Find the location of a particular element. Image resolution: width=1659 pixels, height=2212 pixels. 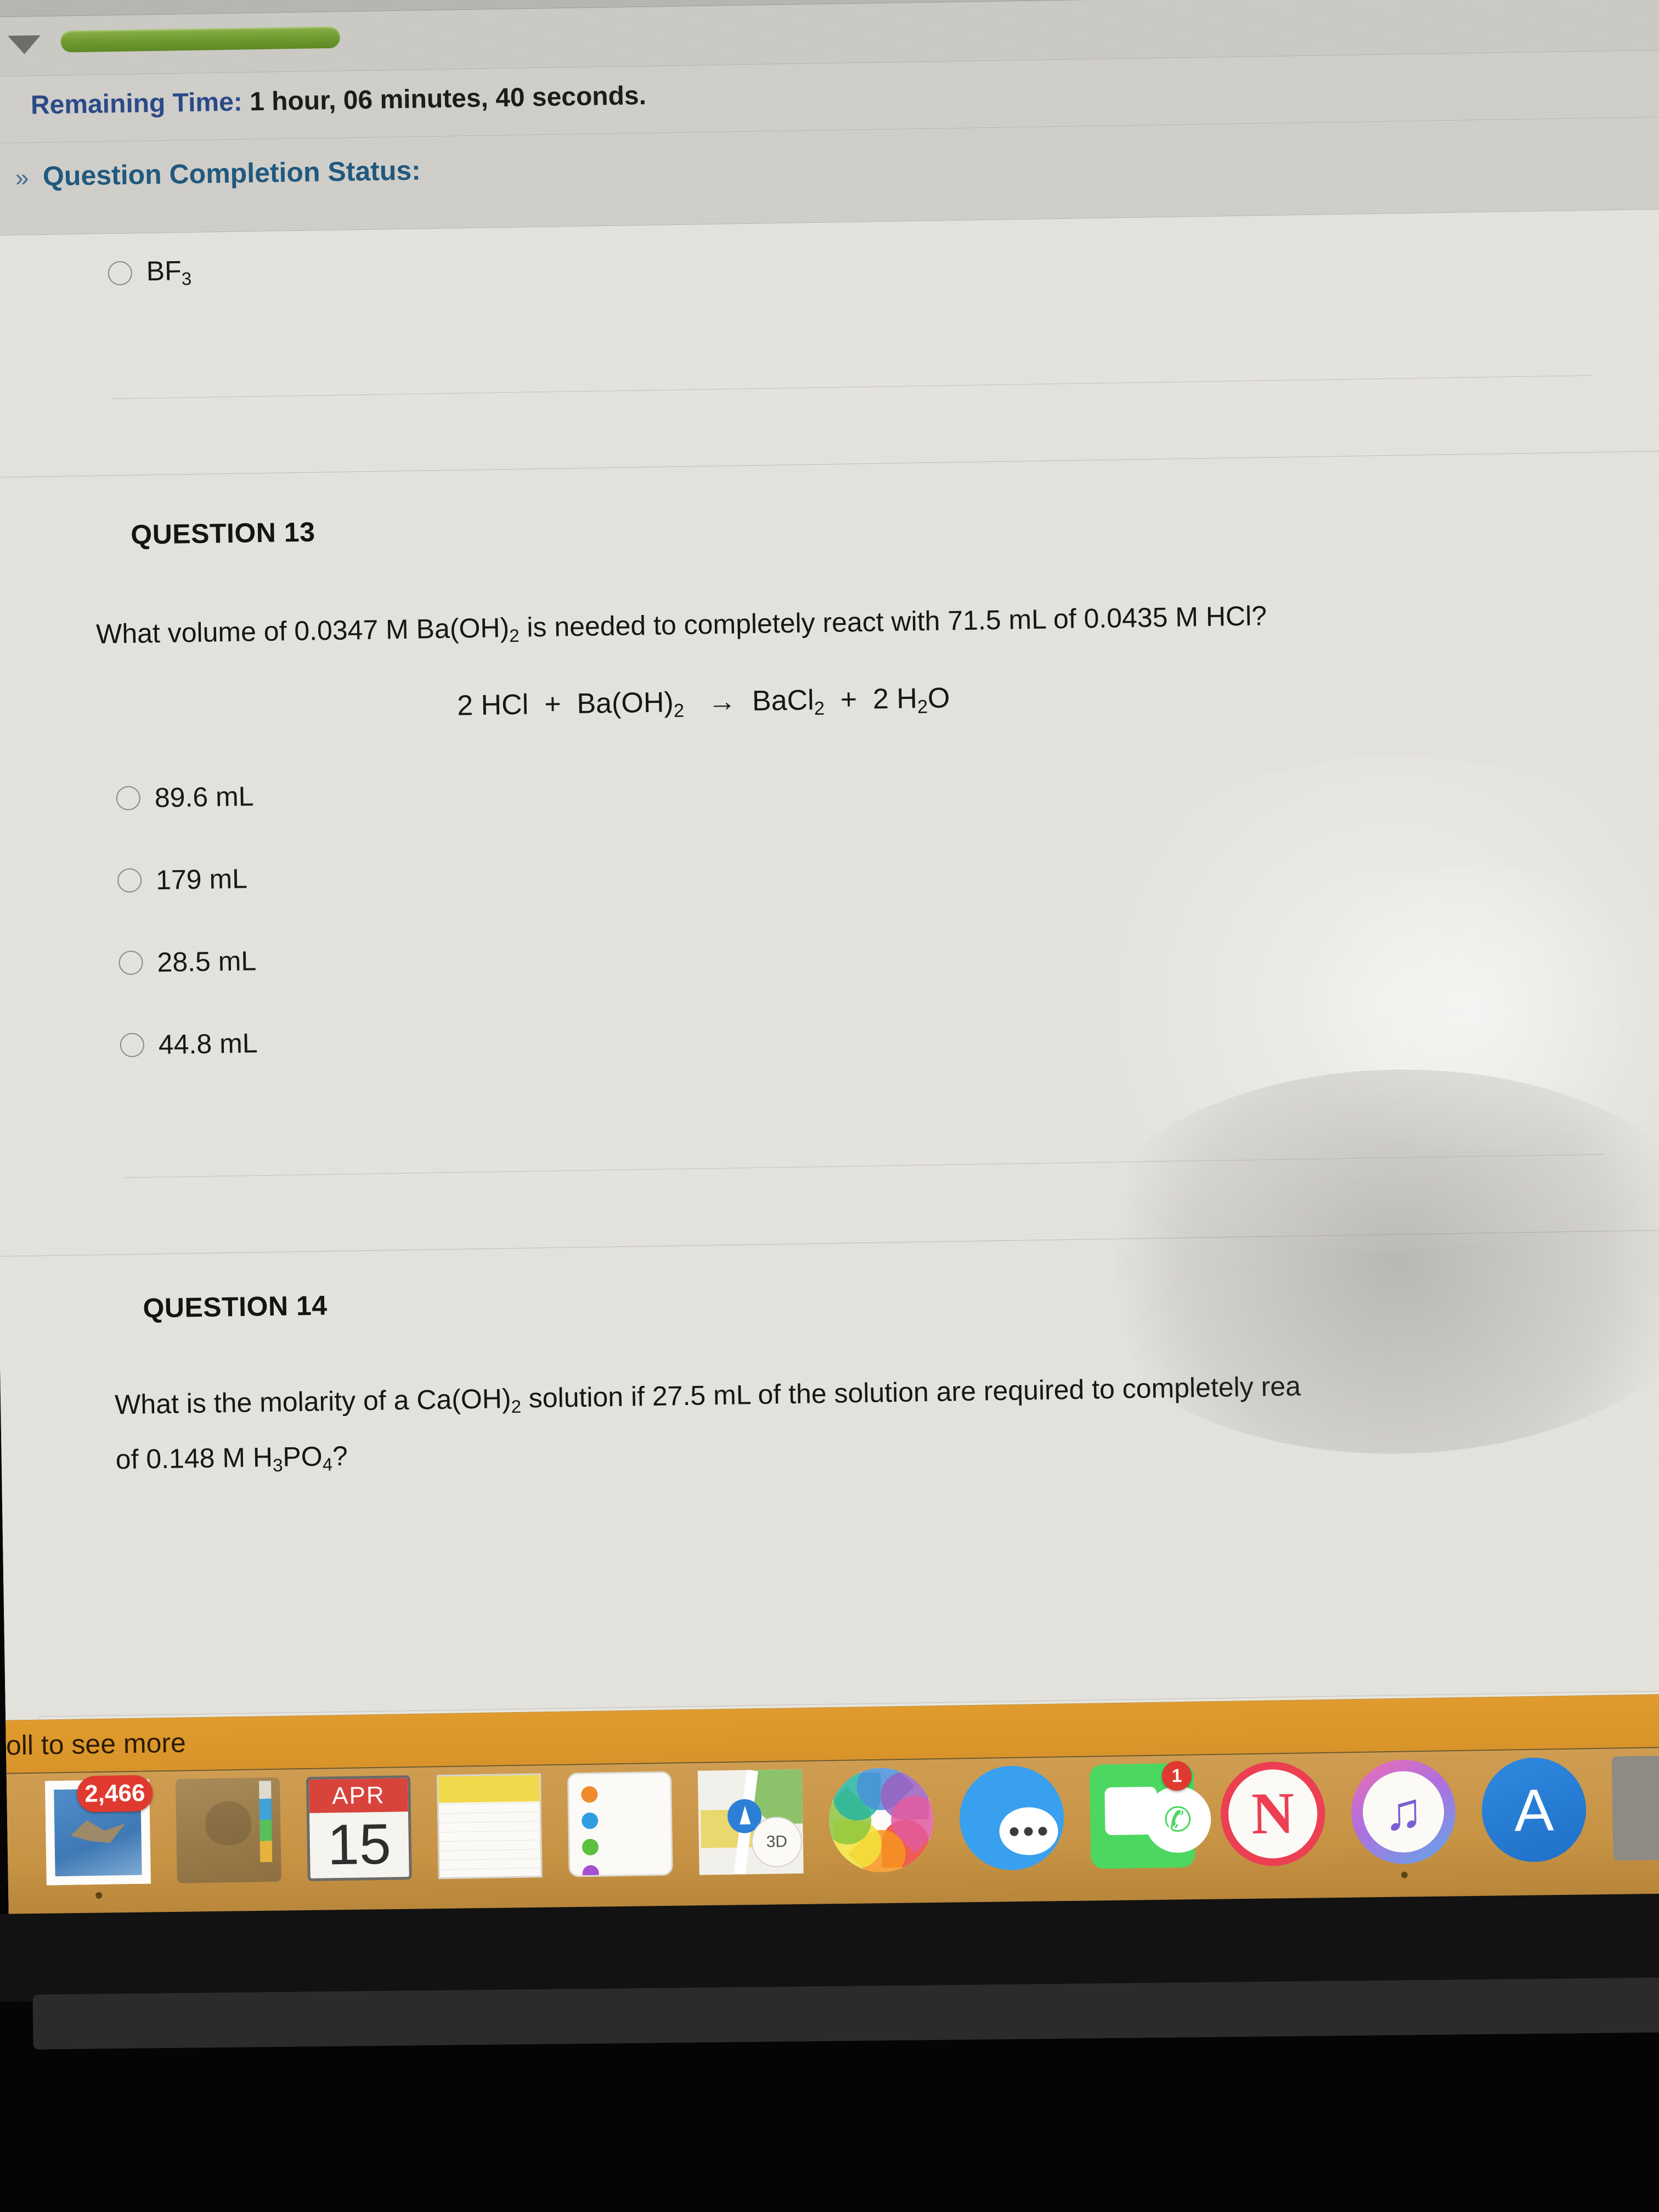

option-label: 179 mL is located at coordinates (201, 880).